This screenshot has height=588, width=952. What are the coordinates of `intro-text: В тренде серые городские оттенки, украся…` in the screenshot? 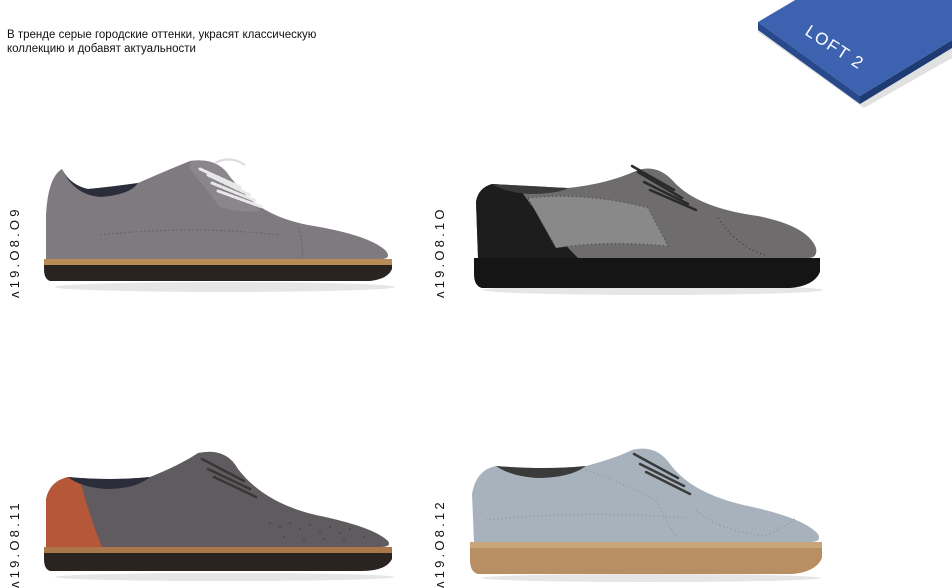 It's located at (187, 42).